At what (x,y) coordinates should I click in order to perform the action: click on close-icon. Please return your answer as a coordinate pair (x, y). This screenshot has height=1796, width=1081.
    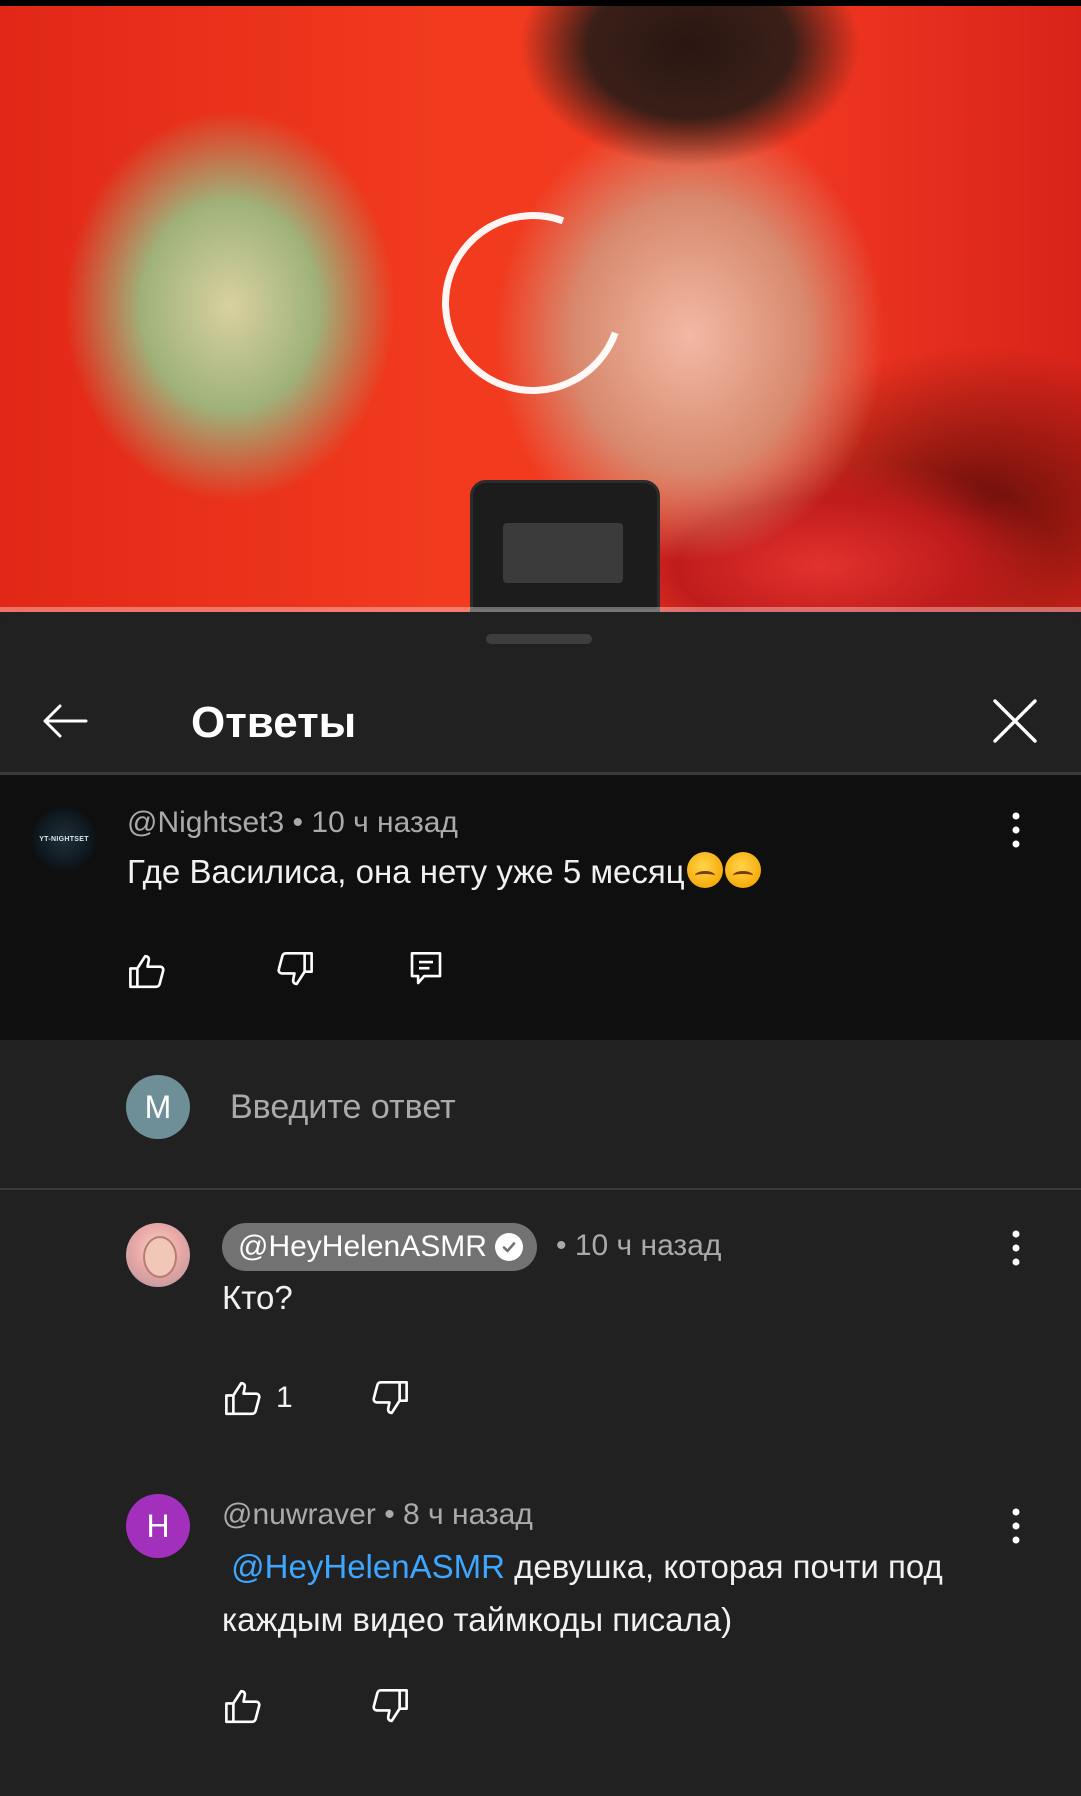
    Looking at the image, I should click on (1015, 721).